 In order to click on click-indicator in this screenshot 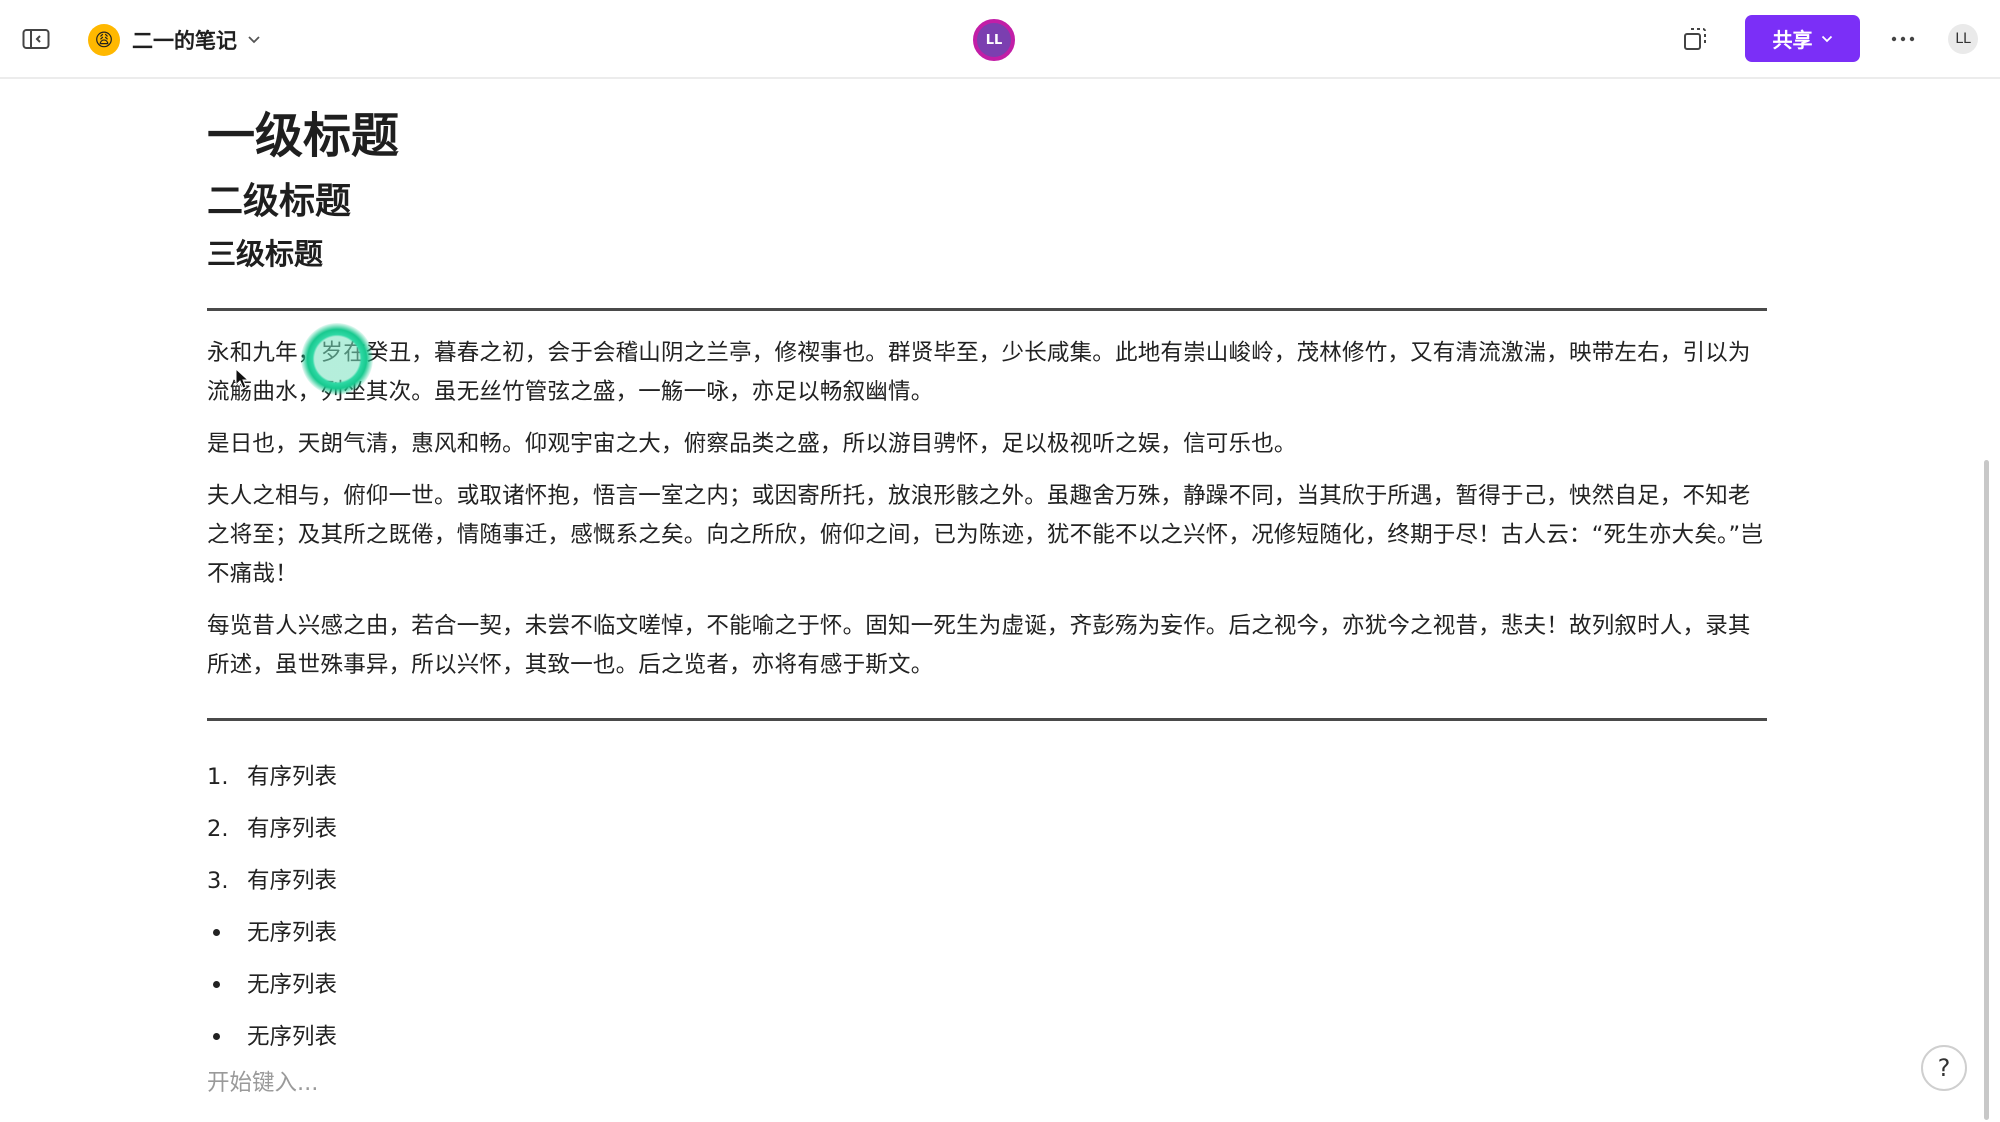, I will do `click(337, 359)`.